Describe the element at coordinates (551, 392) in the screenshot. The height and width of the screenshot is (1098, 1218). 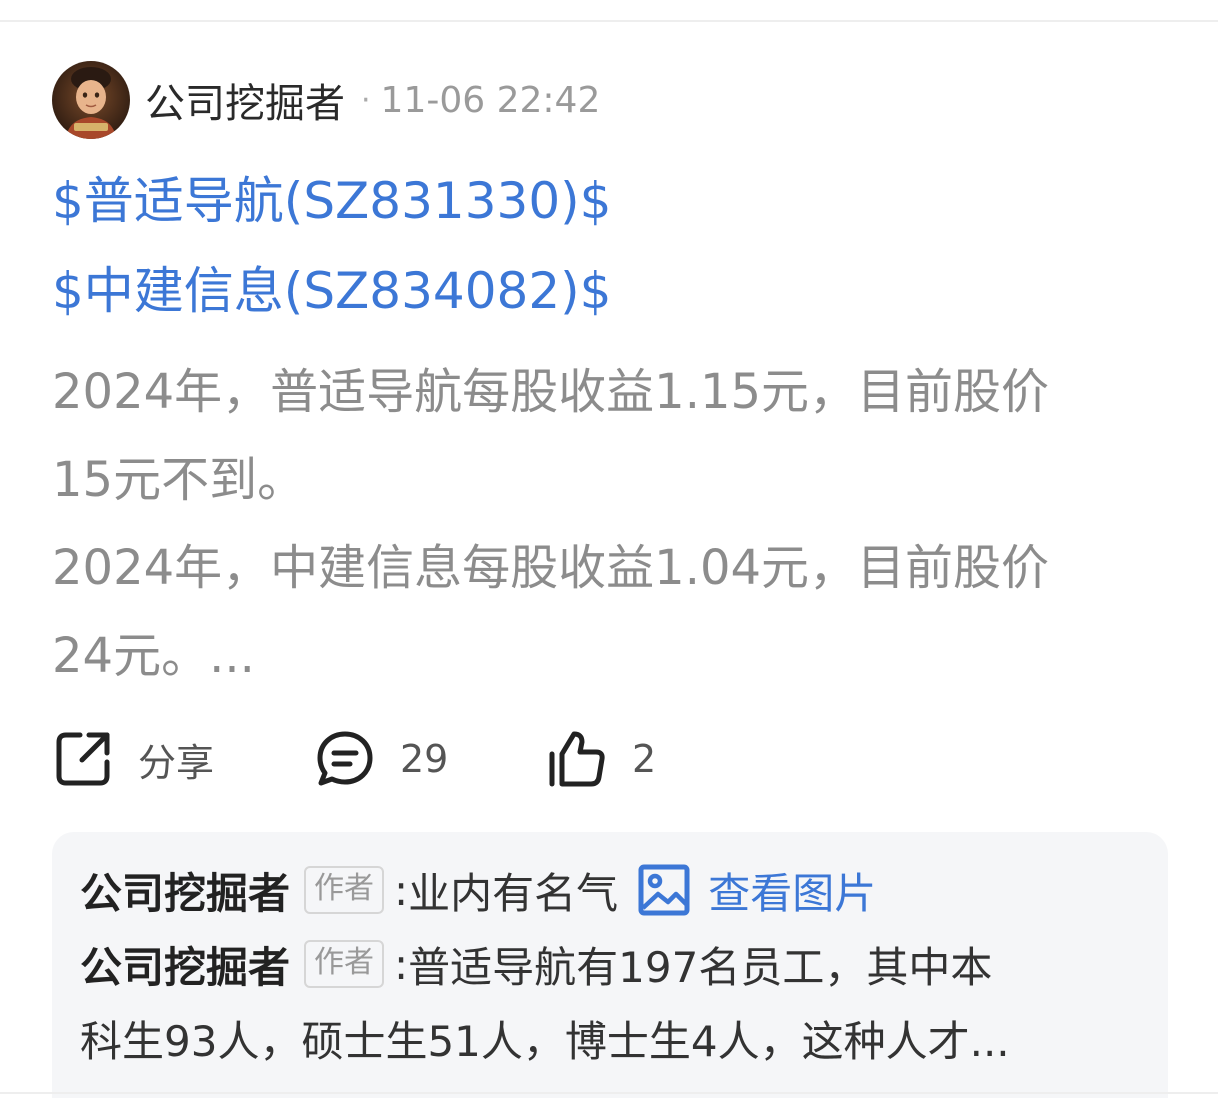
I see `post-body-line: 2024年，普适导航每股收益1.15元，目前股价` at that location.